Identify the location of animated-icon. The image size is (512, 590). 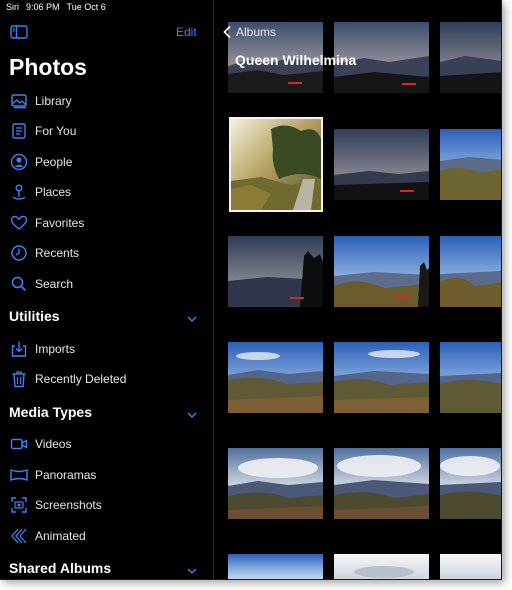
(19, 536).